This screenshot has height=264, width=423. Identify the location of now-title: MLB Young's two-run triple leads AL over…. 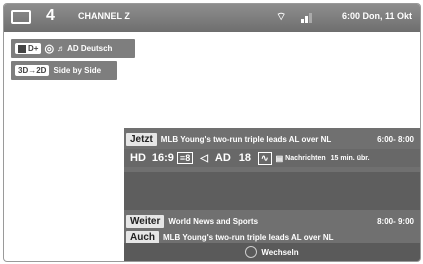
(246, 139).